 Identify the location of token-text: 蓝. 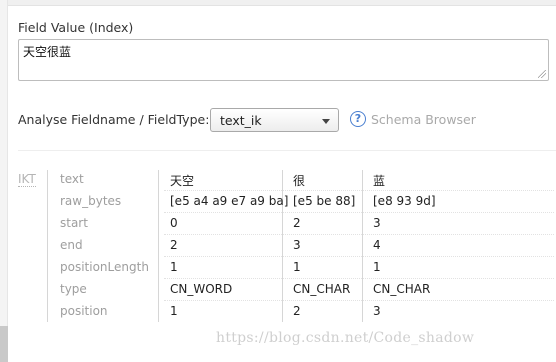
(379, 181).